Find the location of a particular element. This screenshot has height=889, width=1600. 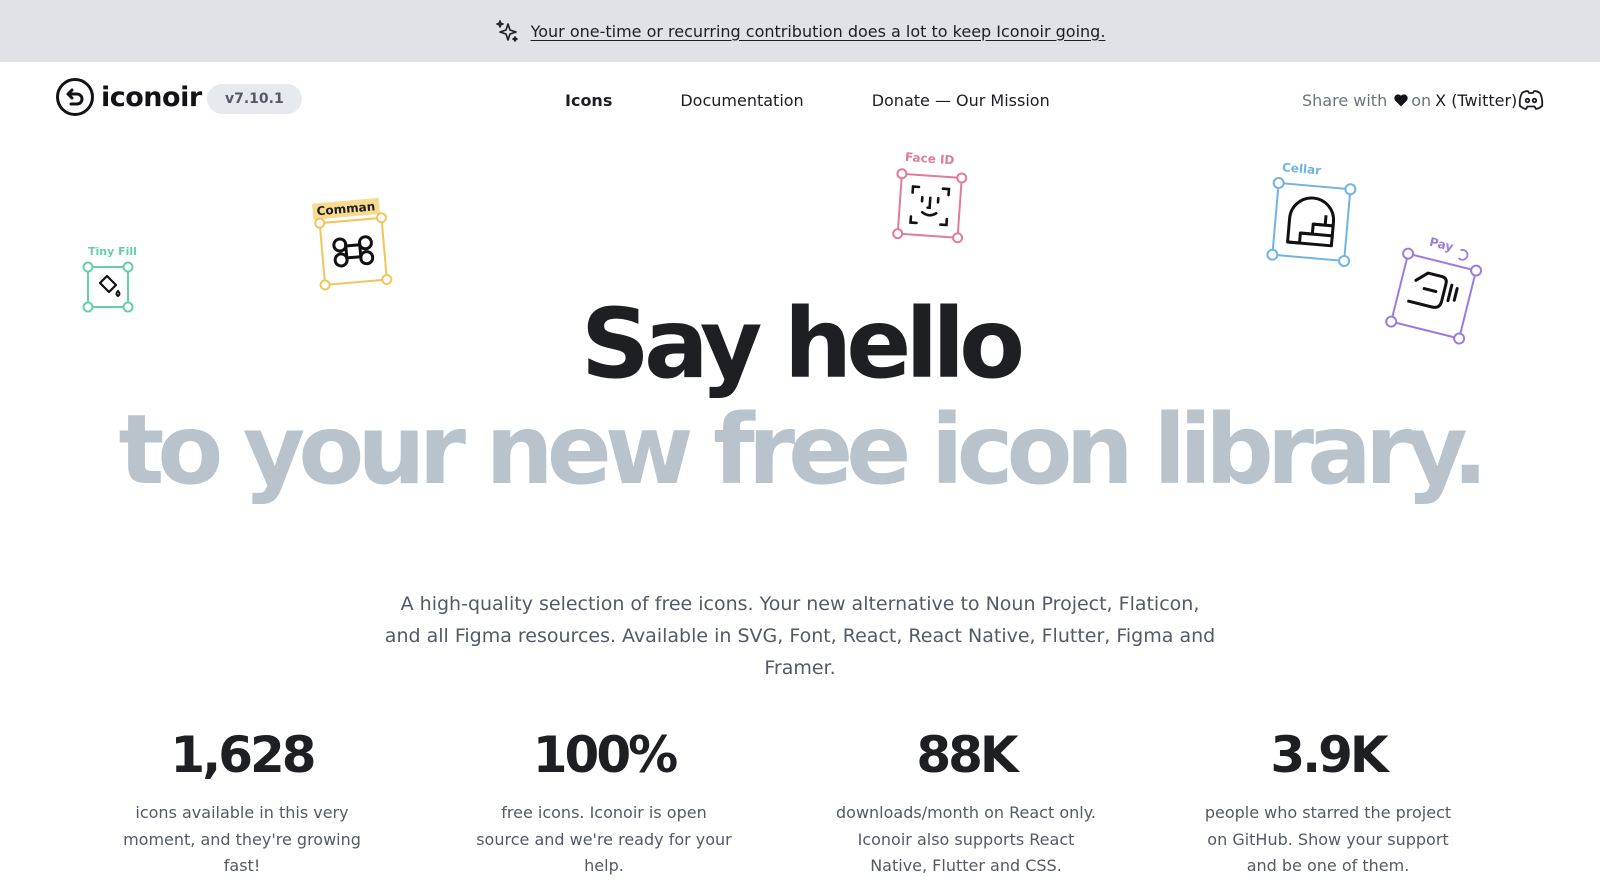

floating-icon-cellar: Cellar is located at coordinates (1311, 215).